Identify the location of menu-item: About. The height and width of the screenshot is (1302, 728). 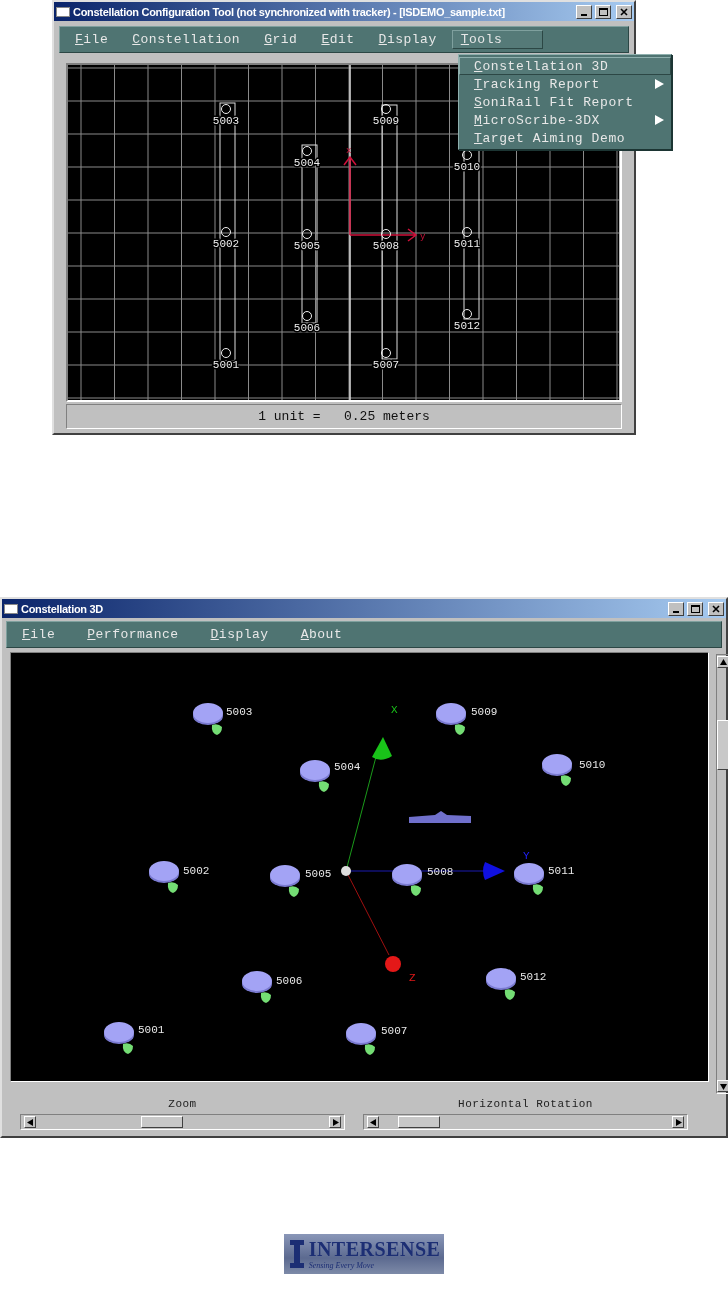
(321, 634).